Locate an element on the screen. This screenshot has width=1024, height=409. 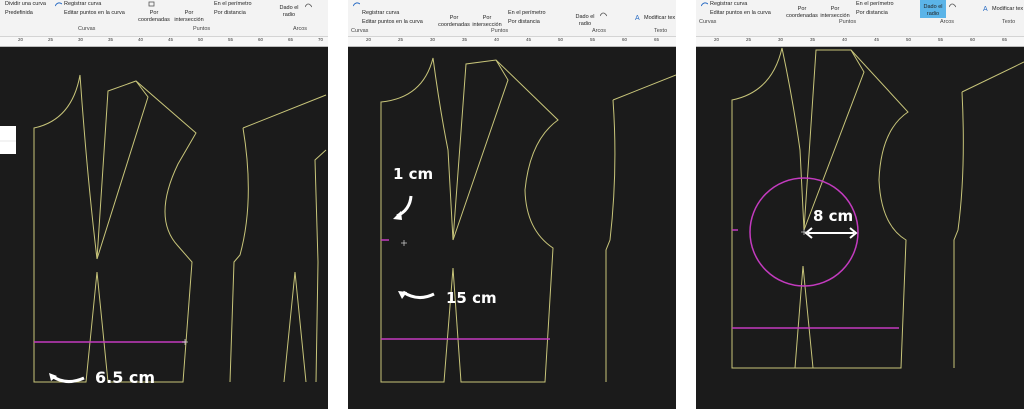
measurement-label: 6.5 cm is located at coordinates (125, 377).